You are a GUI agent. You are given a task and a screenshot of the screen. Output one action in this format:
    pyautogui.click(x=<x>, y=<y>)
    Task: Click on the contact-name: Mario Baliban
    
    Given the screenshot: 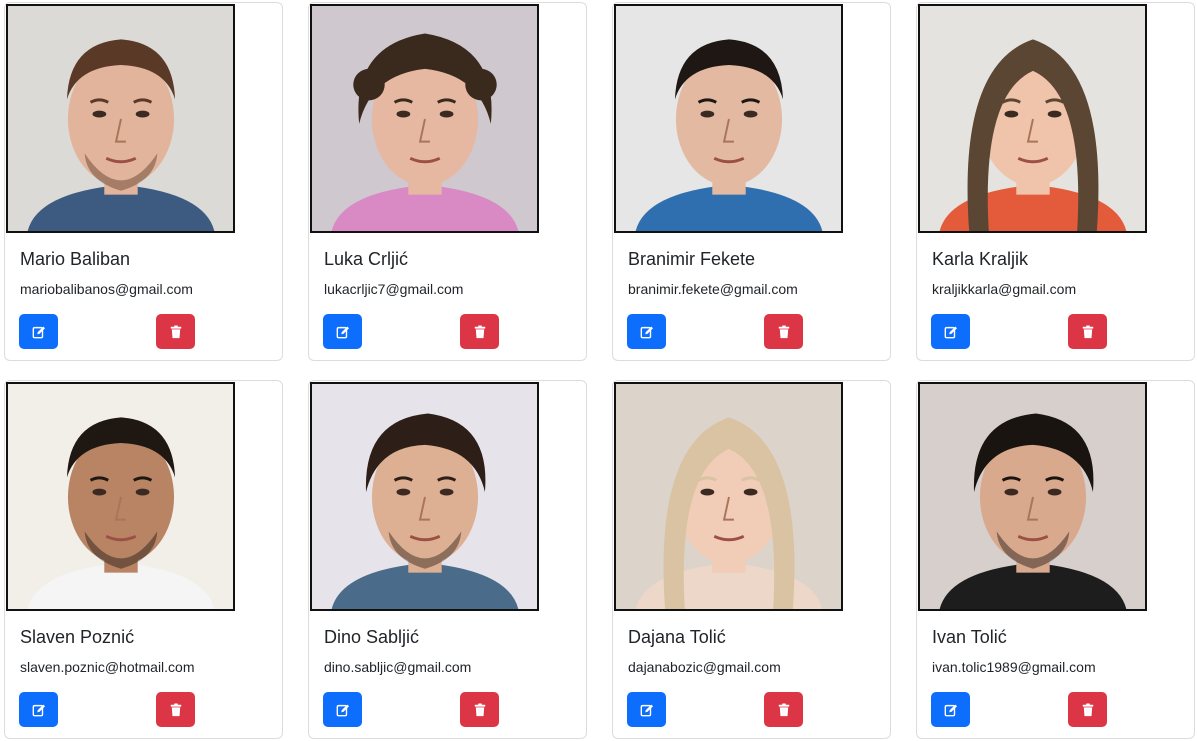 What is the action you would take?
    pyautogui.click(x=75, y=259)
    